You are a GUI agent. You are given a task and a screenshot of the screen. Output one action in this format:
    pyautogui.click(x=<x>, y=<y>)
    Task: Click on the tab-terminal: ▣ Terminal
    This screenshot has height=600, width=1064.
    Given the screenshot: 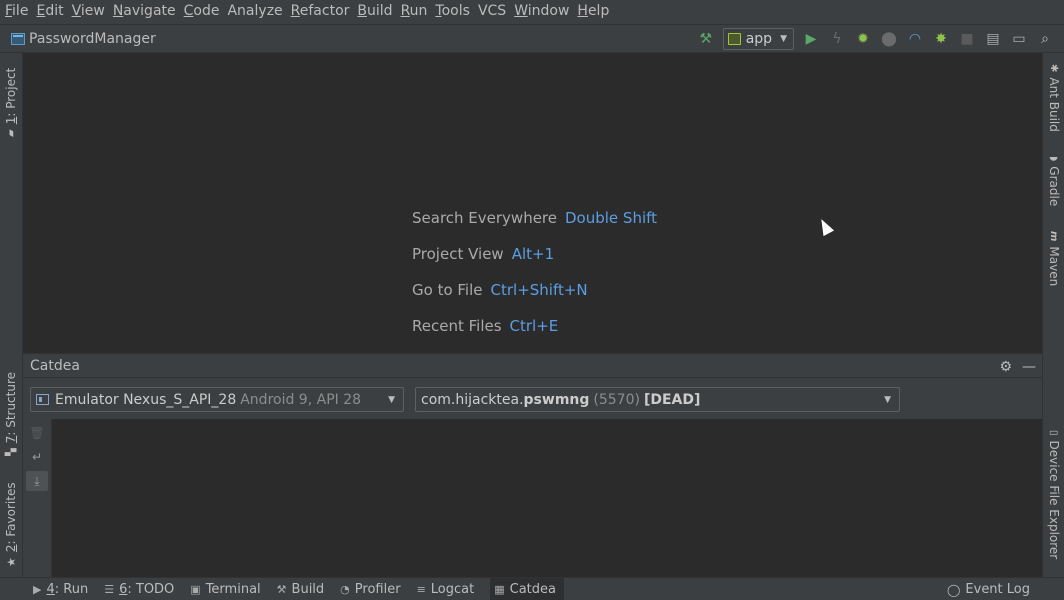 What is the action you would take?
    pyautogui.click(x=229, y=589)
    